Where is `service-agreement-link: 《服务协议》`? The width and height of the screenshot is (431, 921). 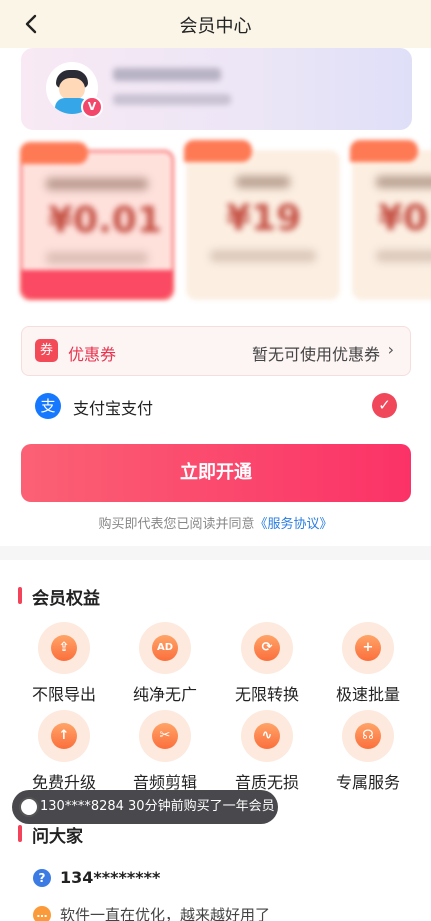
service-agreement-link: 《服务协议》 is located at coordinates (294, 524).